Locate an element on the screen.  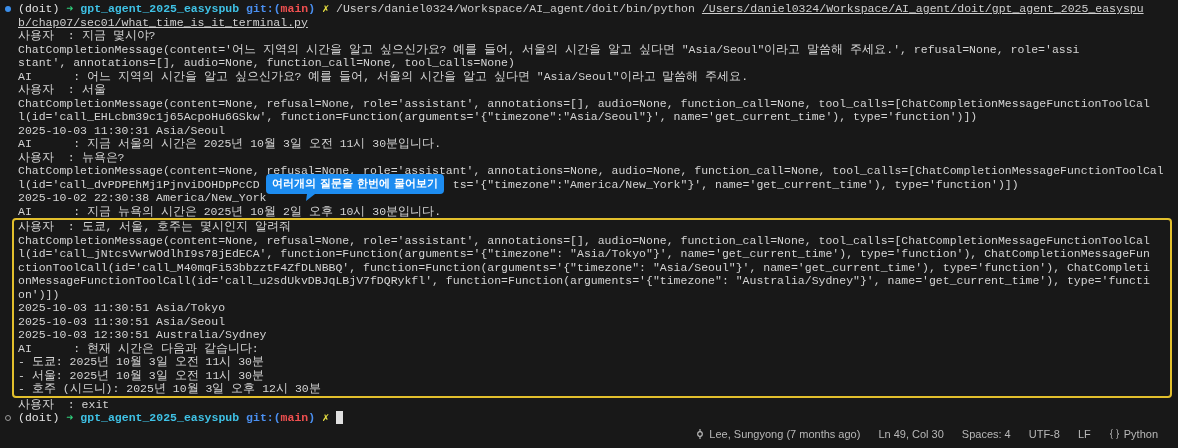
command-path: /Users/daniel0324/Workspace/AI_agent/doit/bin/python is located at coordinates (515, 9).